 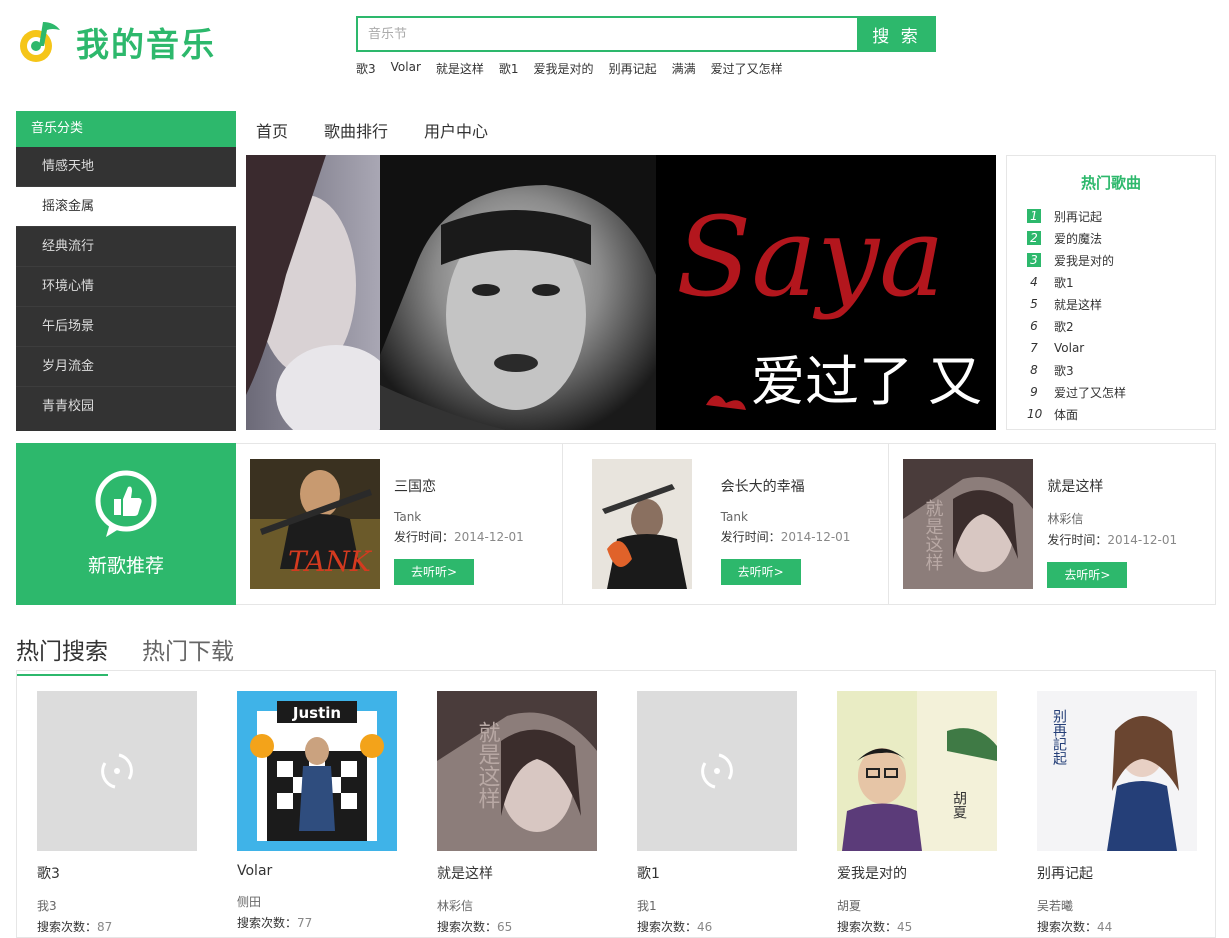 I want to click on song-card: Justin Volar 侧田 搜索次数：77, so click(x=317, y=811).